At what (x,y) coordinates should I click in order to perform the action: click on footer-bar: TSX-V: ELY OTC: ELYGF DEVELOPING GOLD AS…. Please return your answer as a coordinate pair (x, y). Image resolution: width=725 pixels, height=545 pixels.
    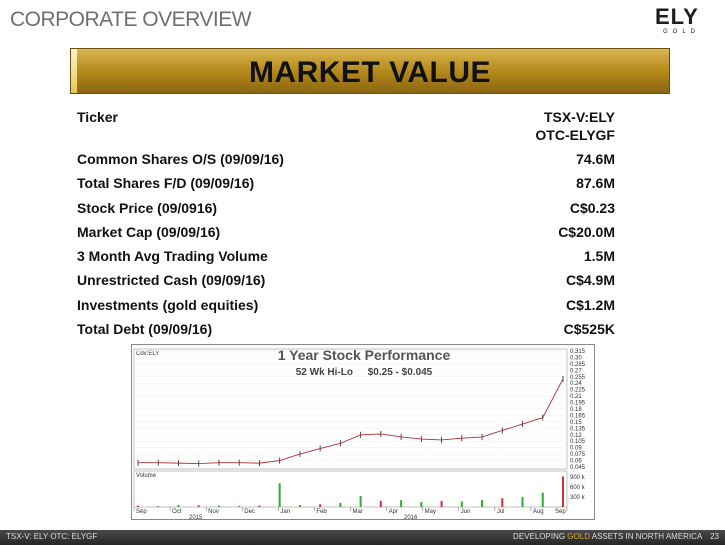
    Looking at the image, I should click on (362, 537).